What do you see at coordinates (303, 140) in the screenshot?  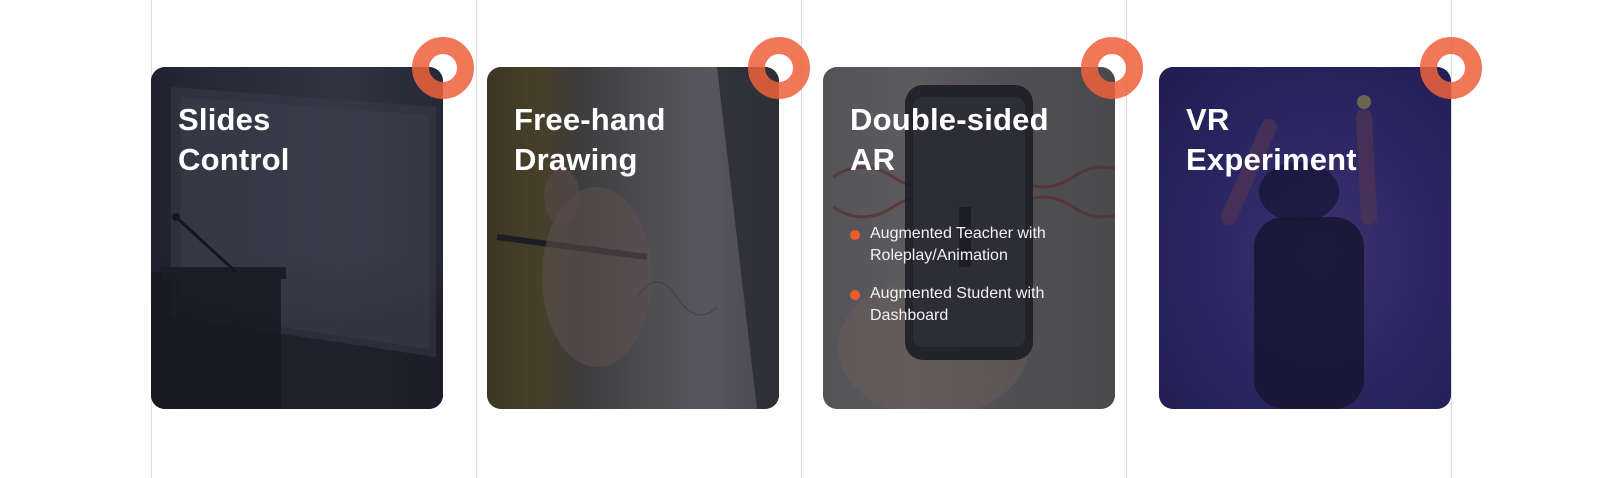 I see `card-title: Slides Control` at bounding box center [303, 140].